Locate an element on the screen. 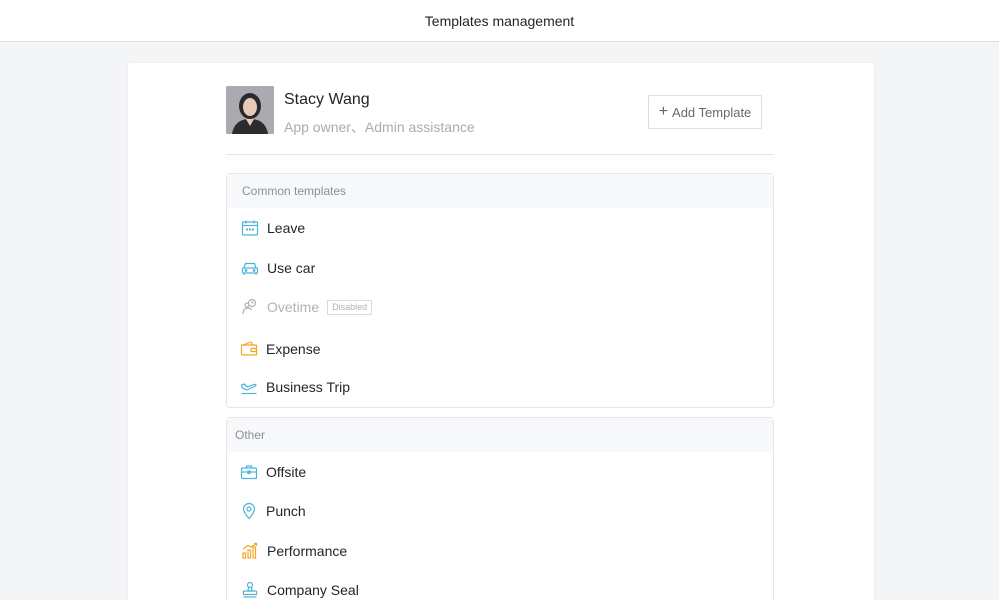 This screenshot has width=999, height=600. template-item-expense: Expense is located at coordinates (280, 349).